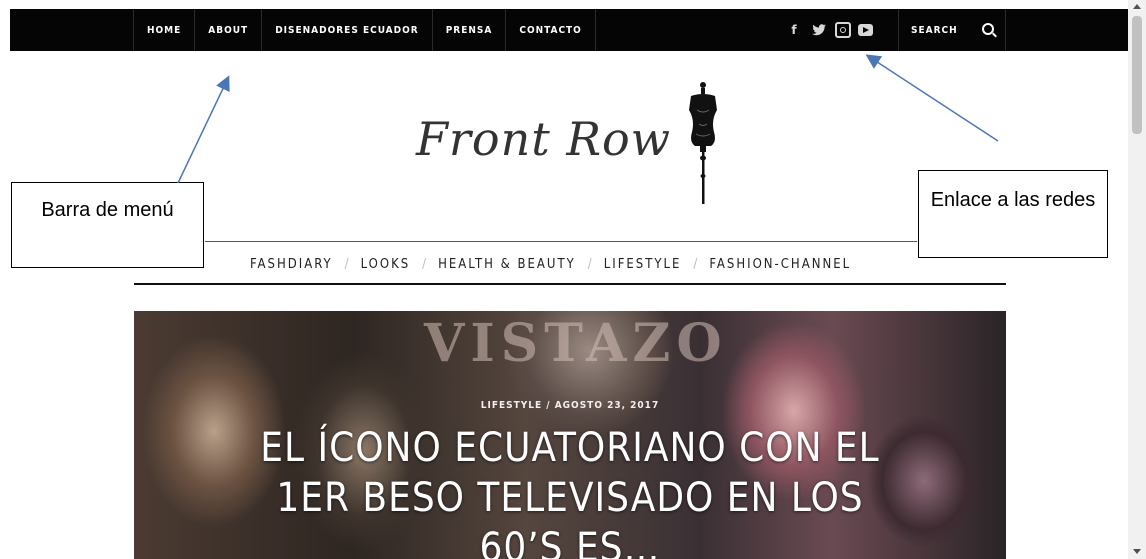 The height and width of the screenshot is (559, 1146). I want to click on social-links: f, so click(832, 30).